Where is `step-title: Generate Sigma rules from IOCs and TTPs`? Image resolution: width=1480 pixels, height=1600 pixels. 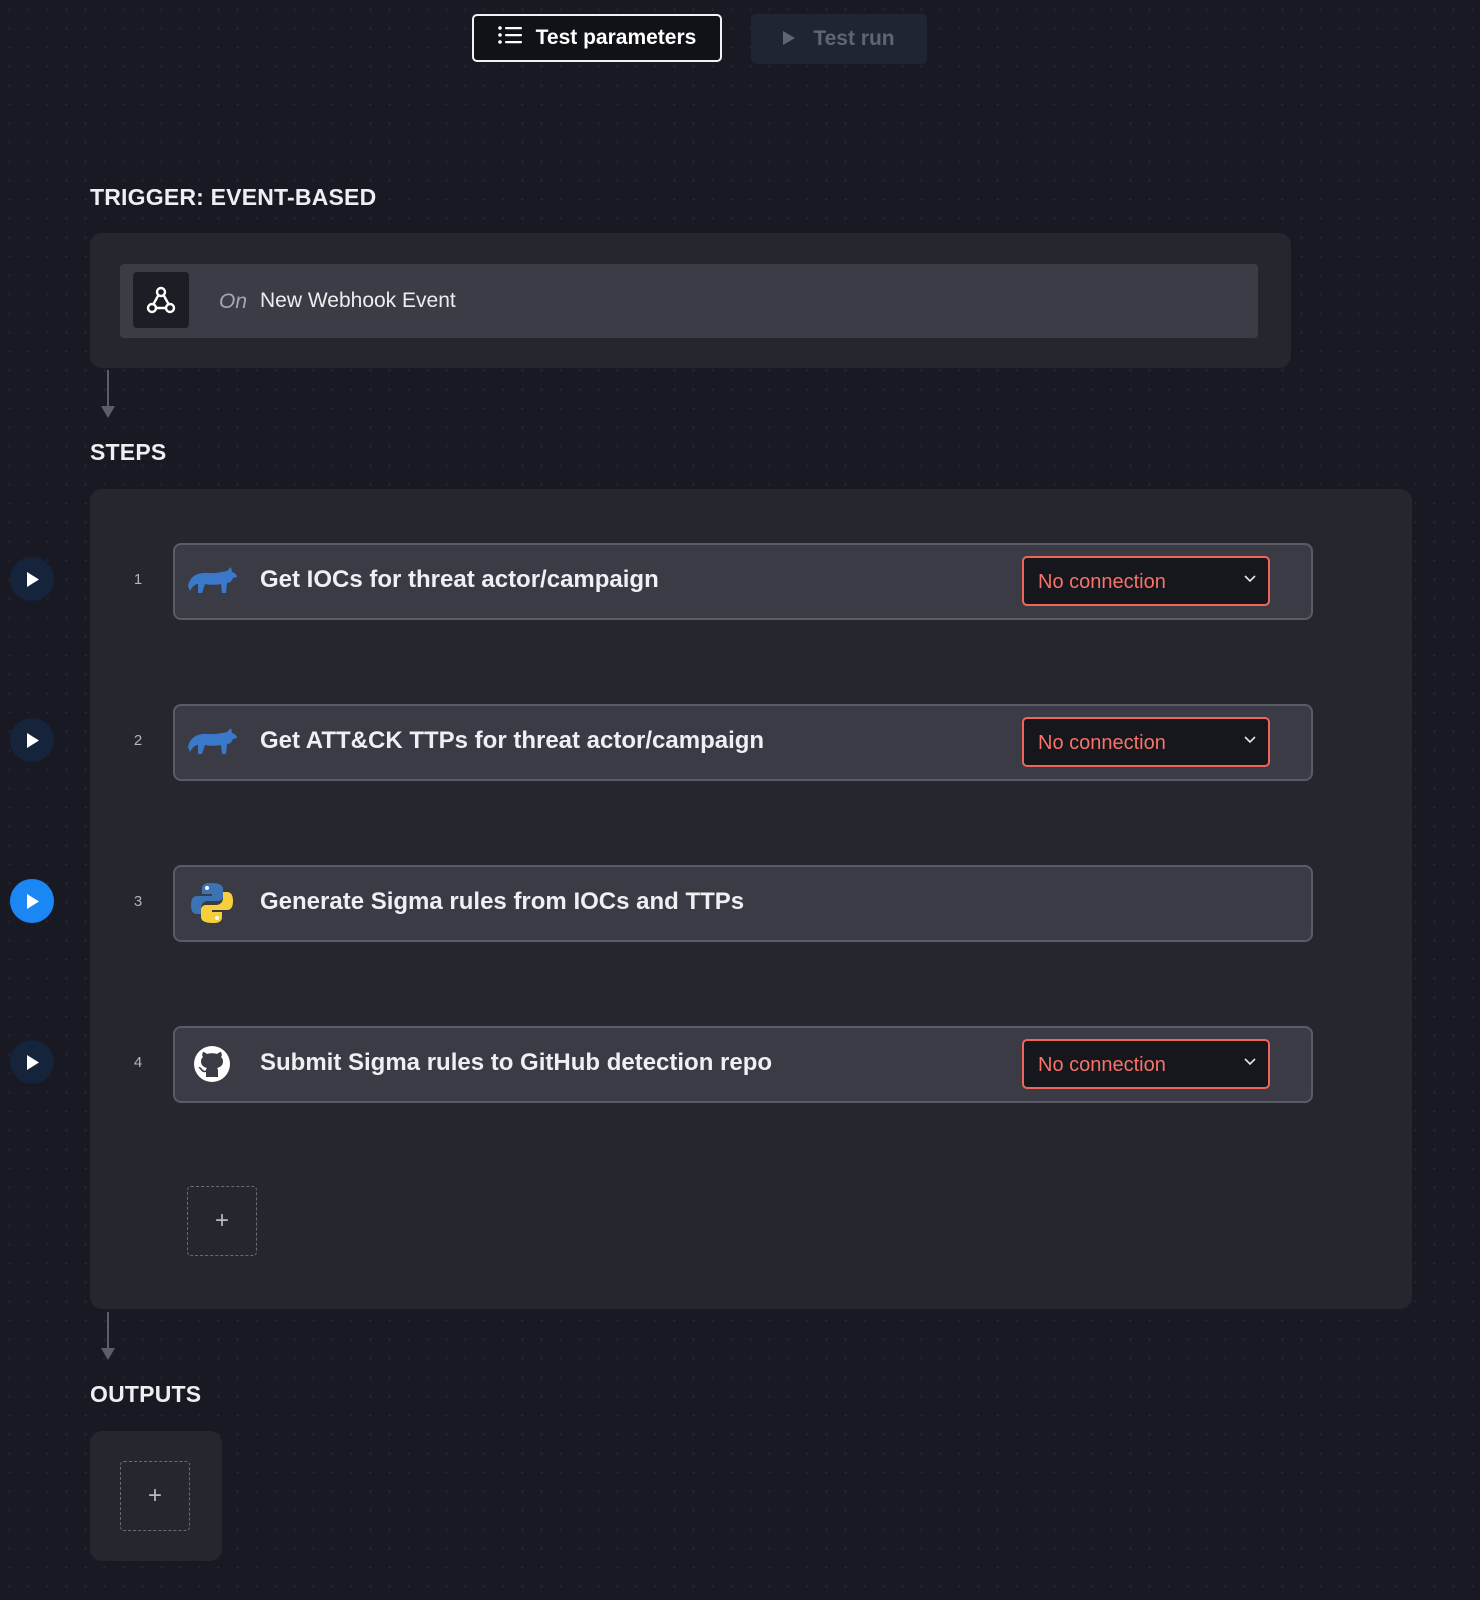 step-title: Generate Sigma rules from IOCs and TTPs is located at coordinates (502, 901).